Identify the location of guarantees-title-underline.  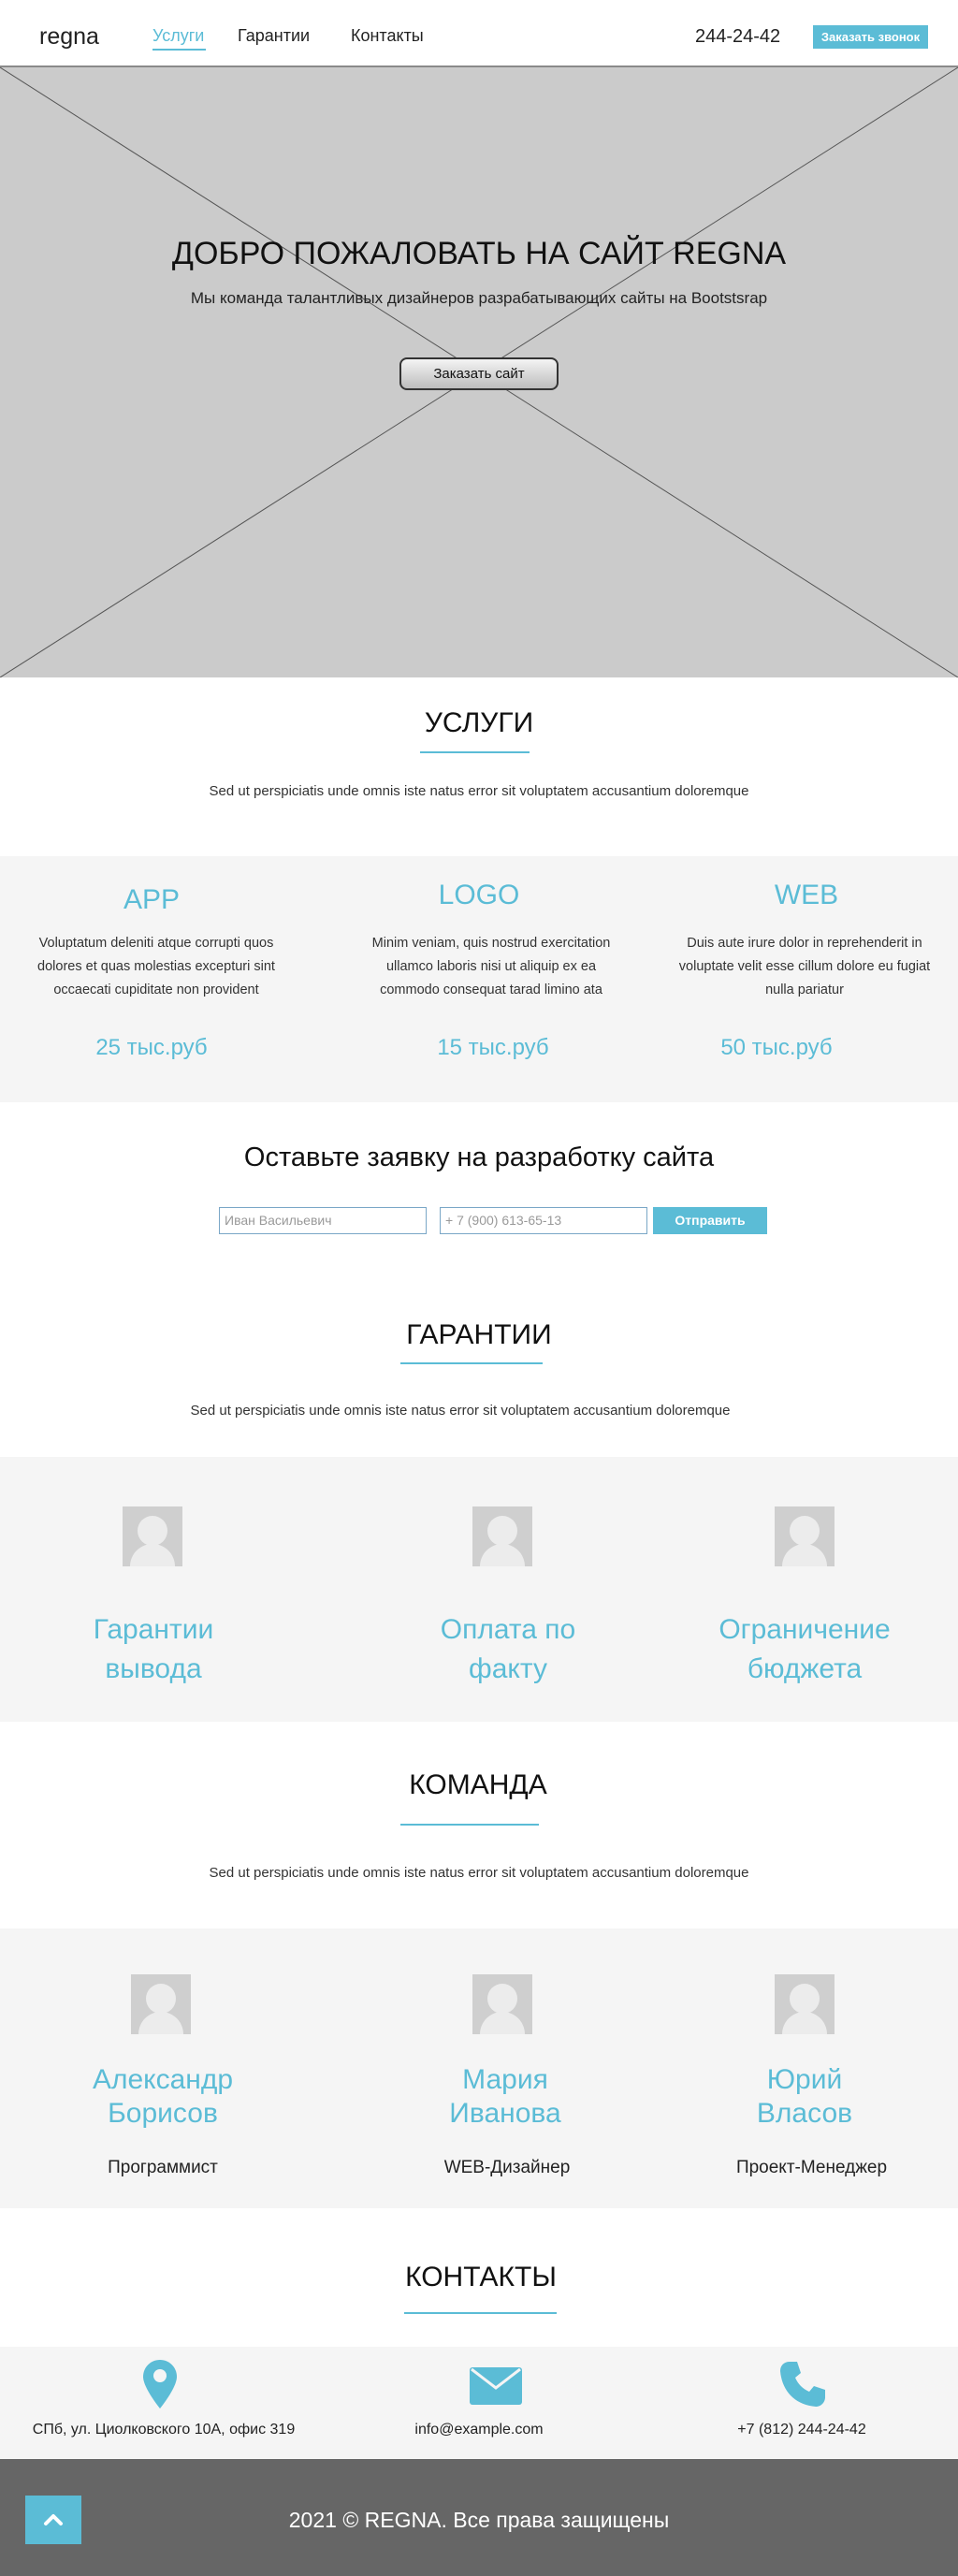
(471, 1363).